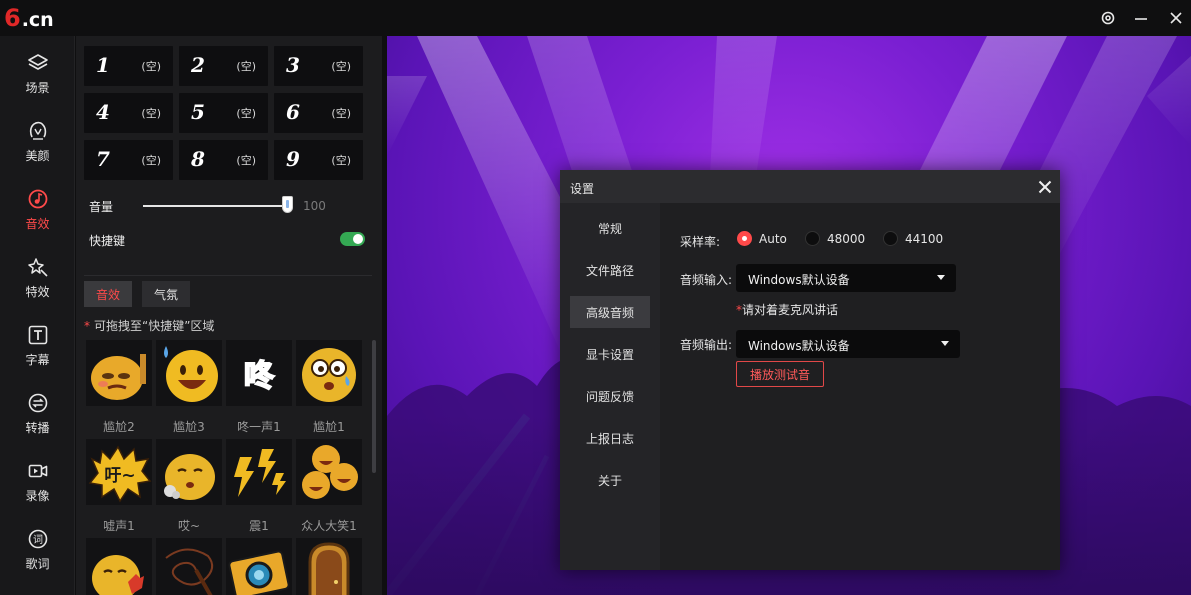  I want to click on sticker-shock, so click(259, 472).